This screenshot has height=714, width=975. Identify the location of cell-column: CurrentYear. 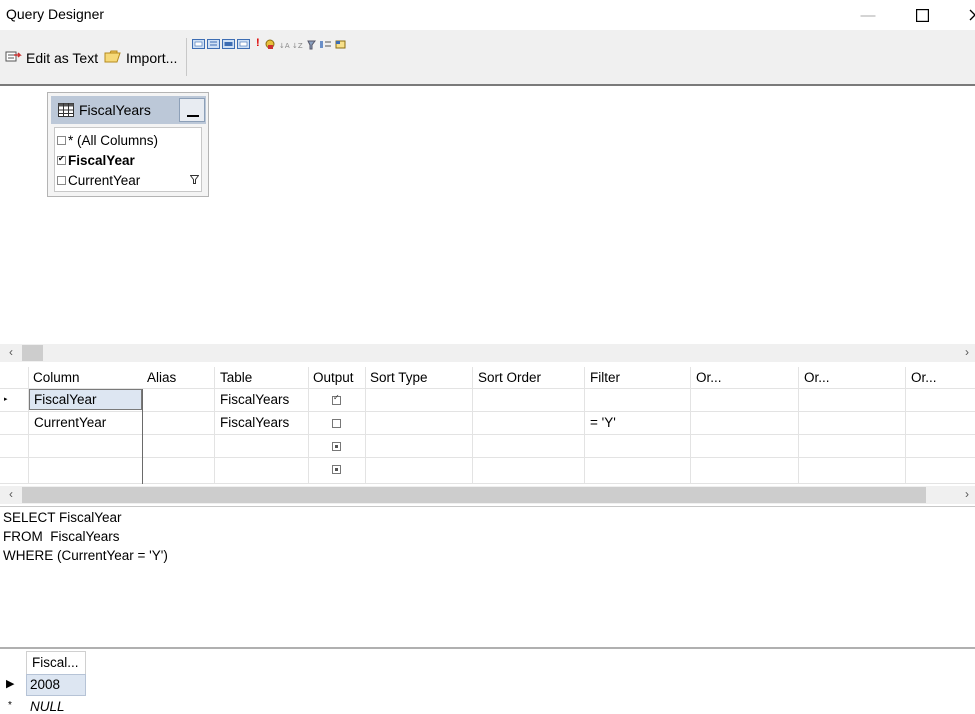
(70, 422).